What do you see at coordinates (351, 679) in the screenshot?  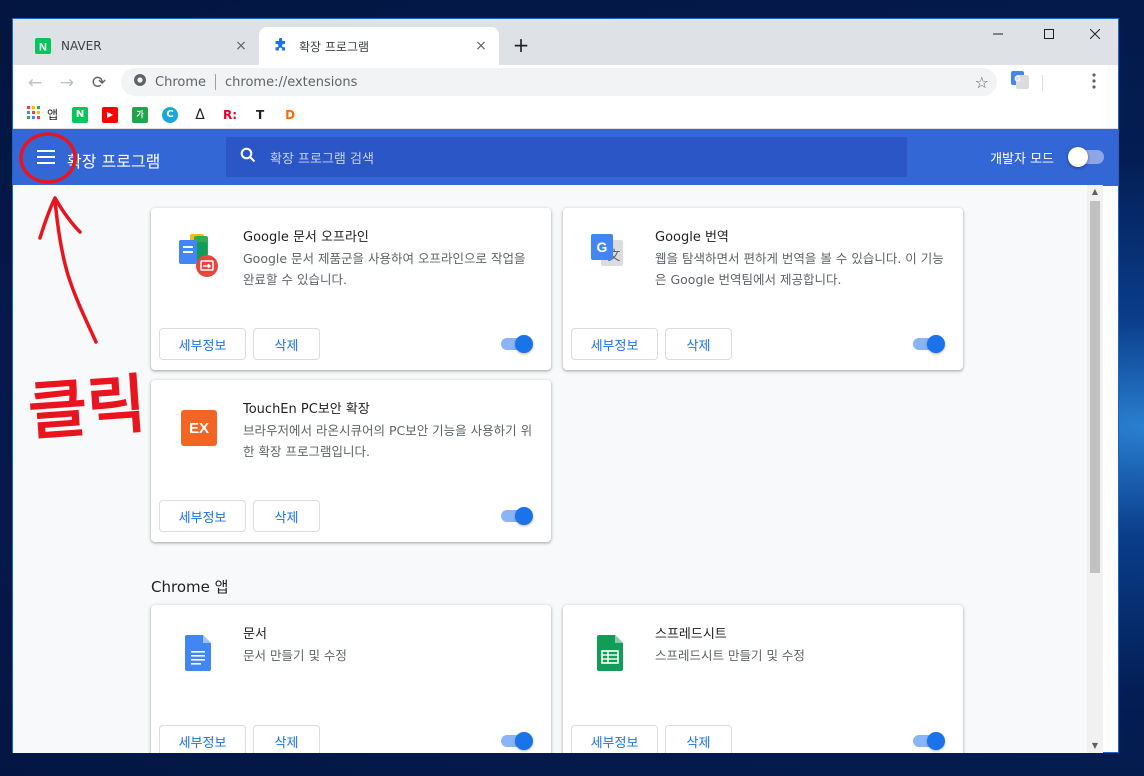 I see `app-card: 문서 문서 만들기 및 수정 세부정보 삭제` at bounding box center [351, 679].